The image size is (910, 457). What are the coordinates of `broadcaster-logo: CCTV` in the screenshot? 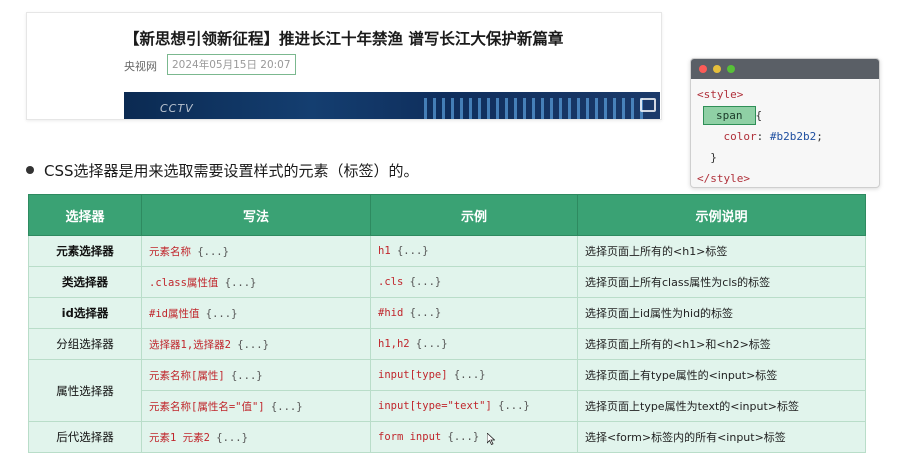 It's located at (177, 108).